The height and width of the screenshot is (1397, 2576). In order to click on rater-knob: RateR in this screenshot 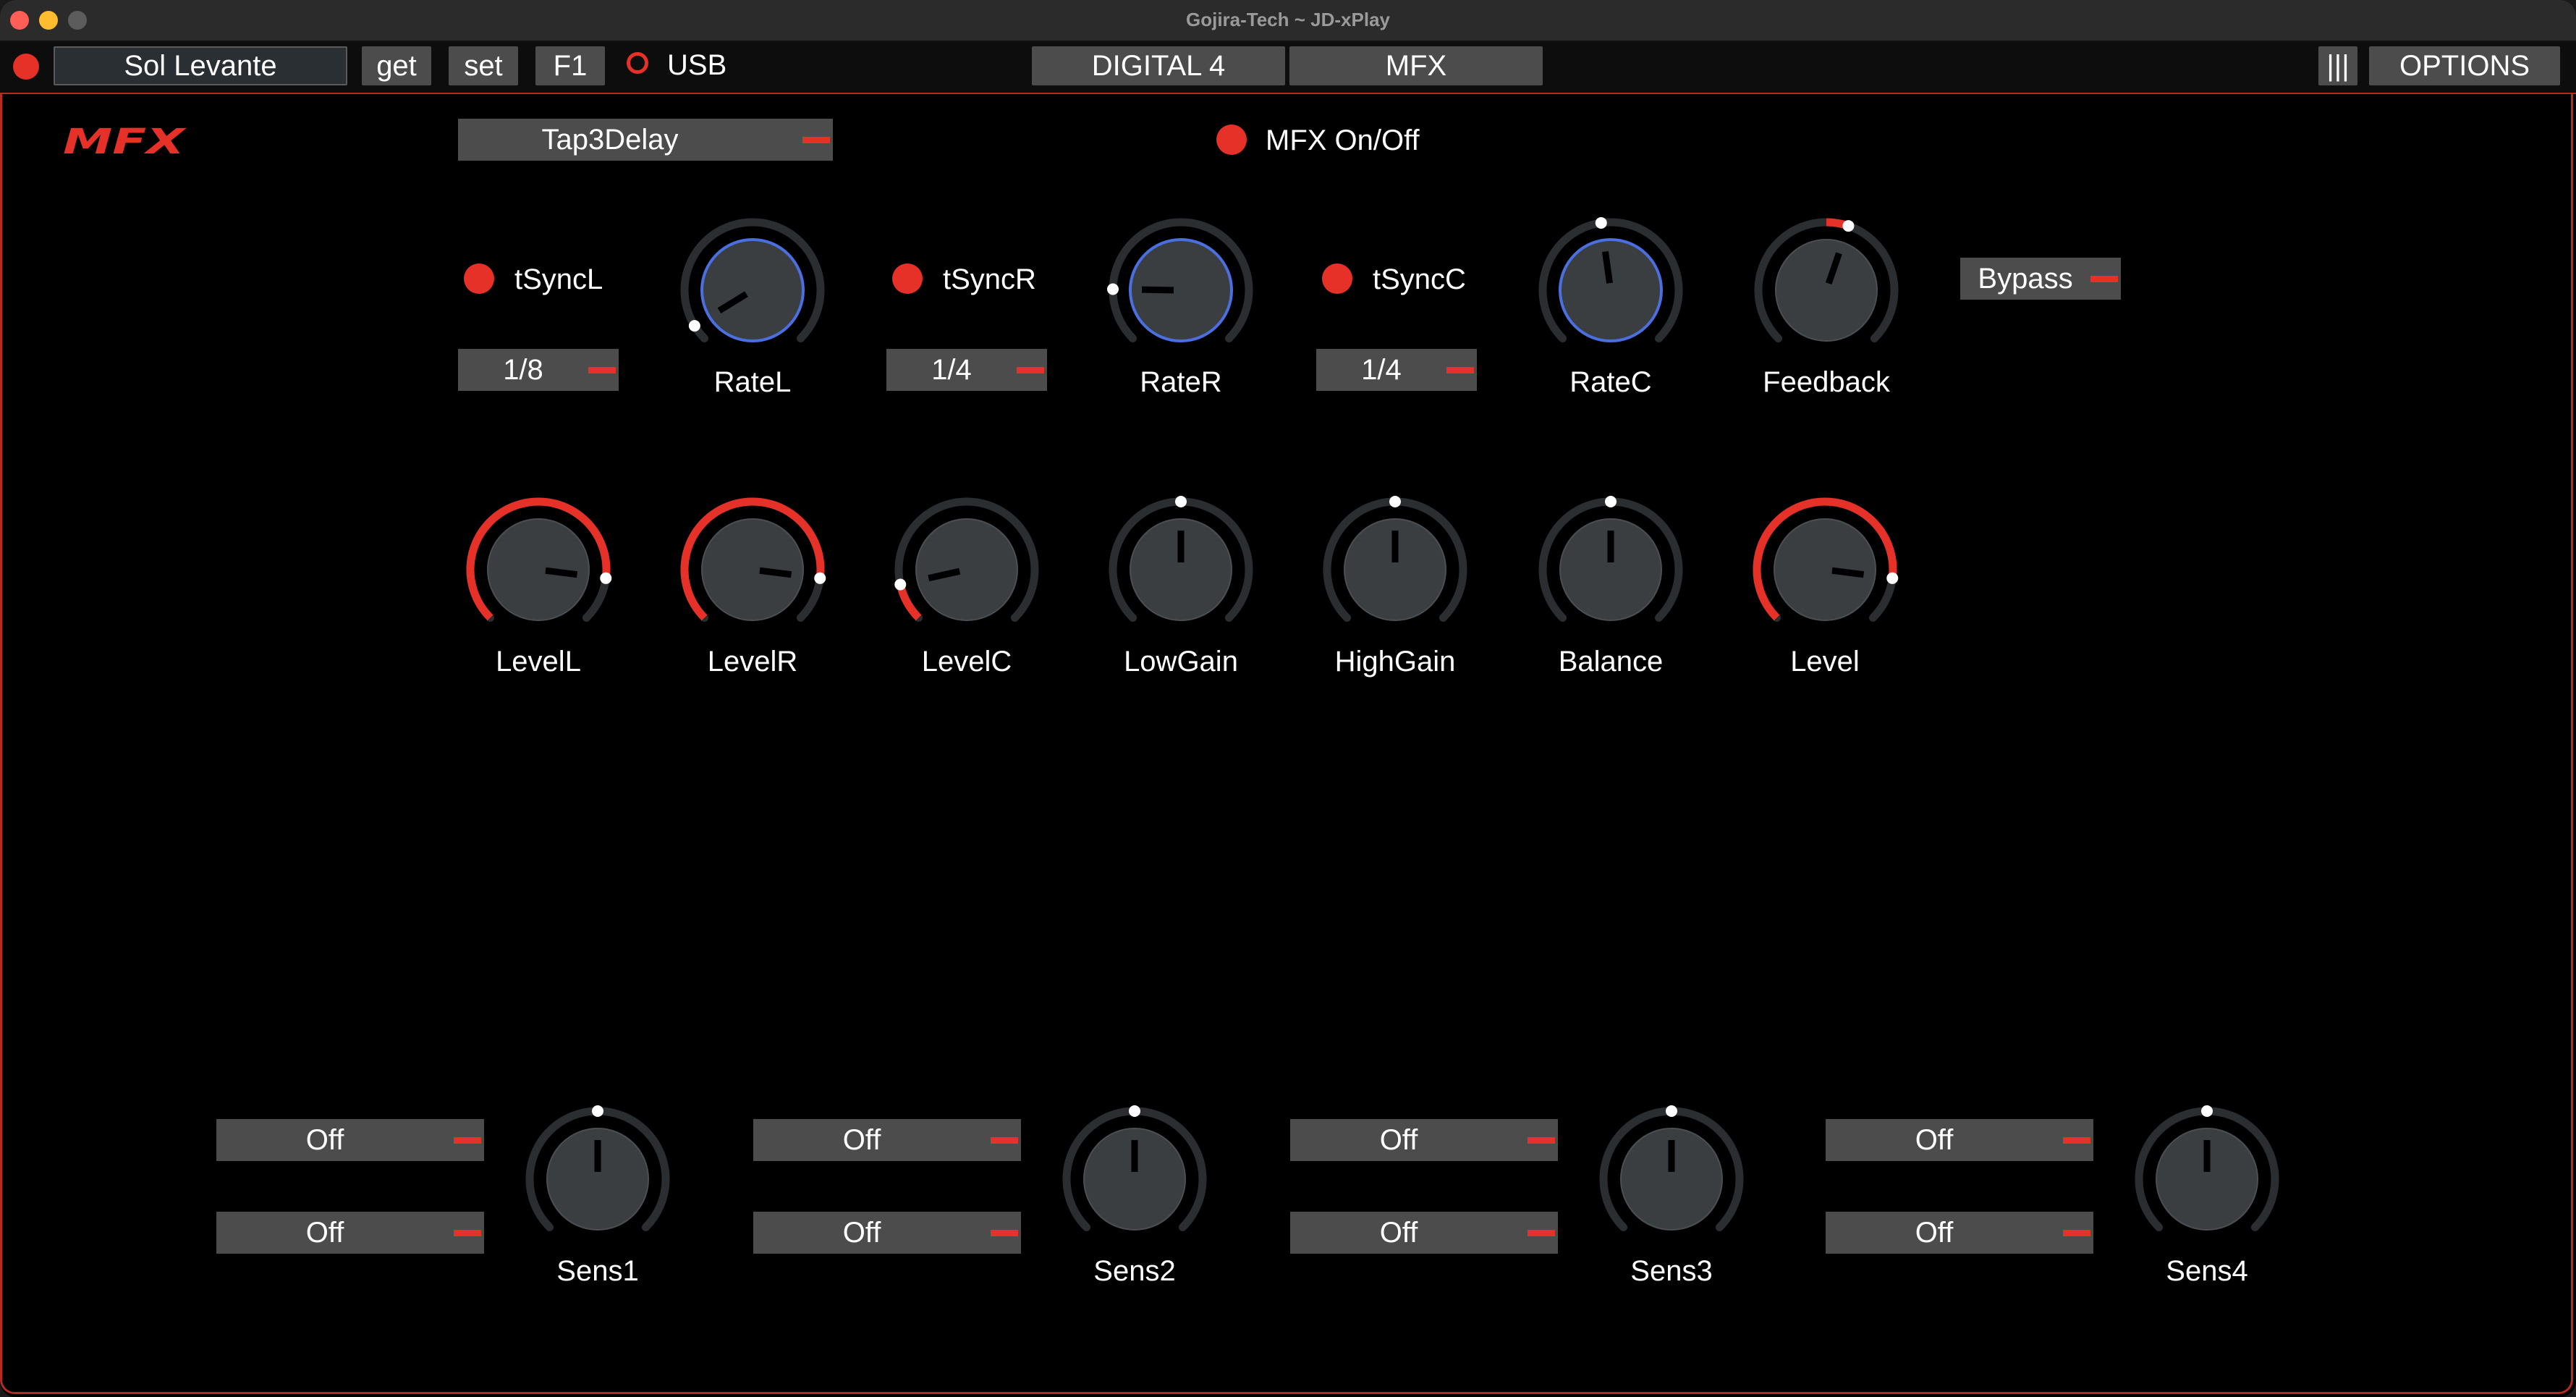, I will do `click(1181, 306)`.